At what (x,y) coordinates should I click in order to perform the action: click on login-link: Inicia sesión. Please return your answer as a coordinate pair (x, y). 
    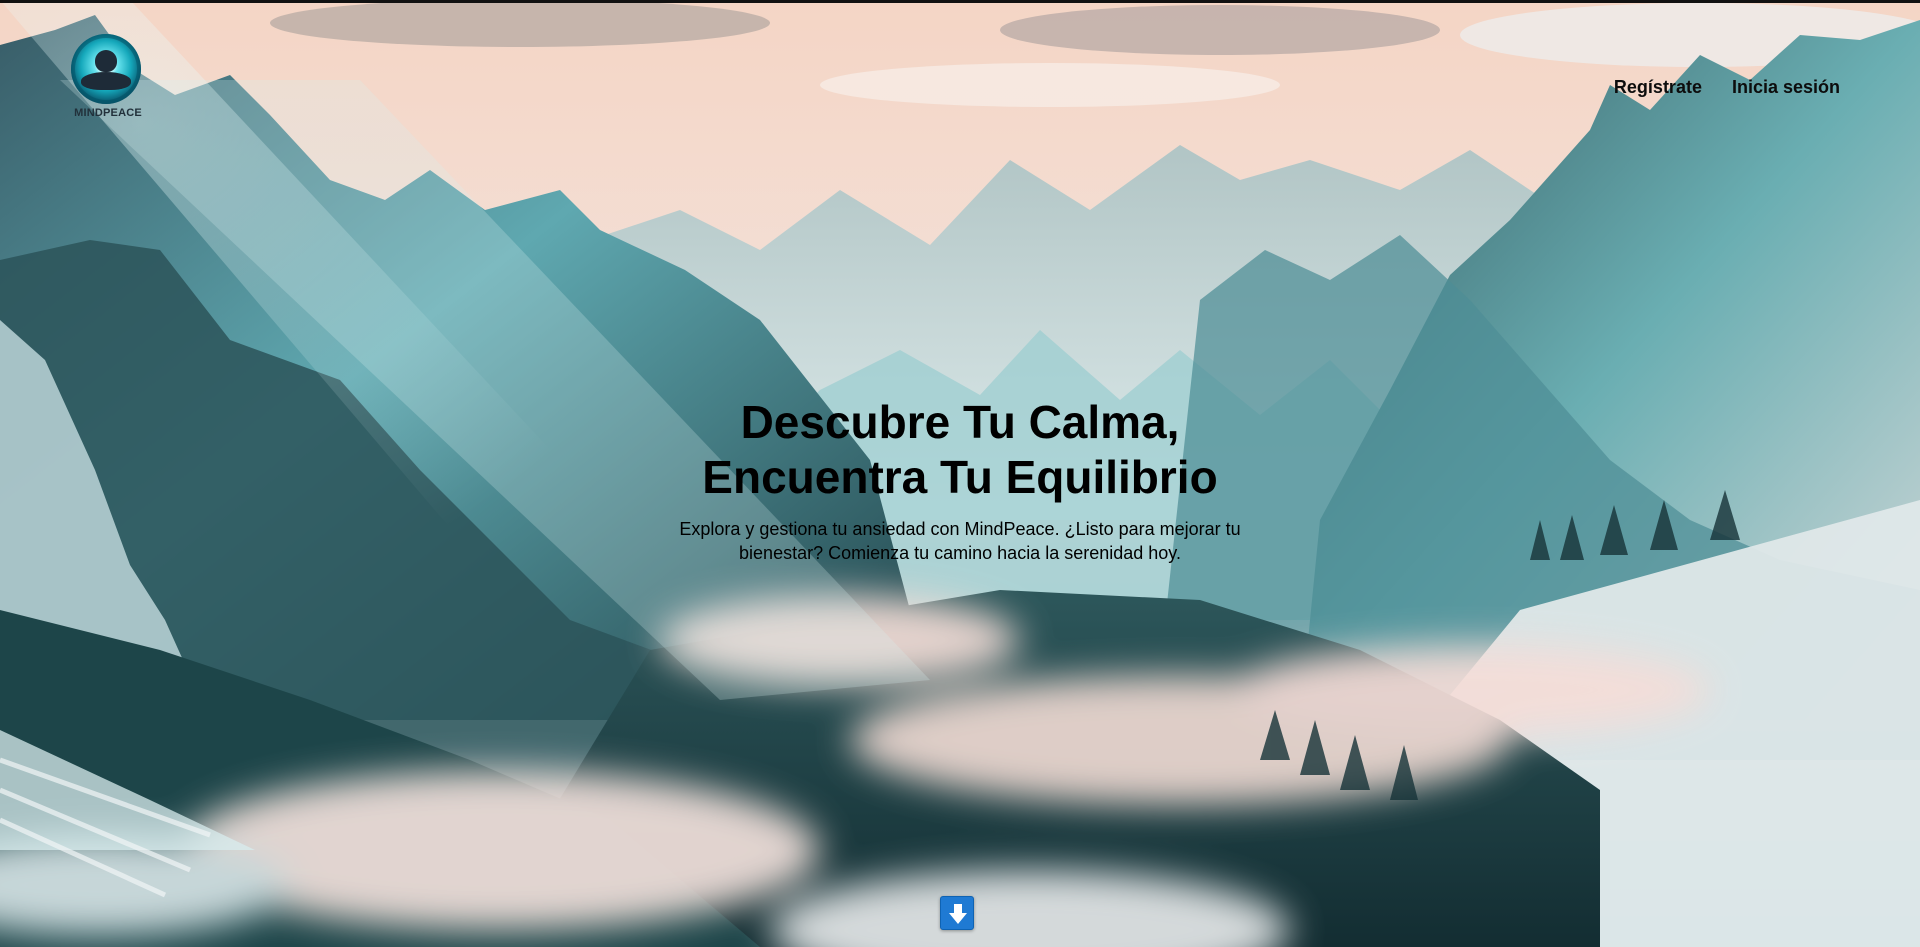
    Looking at the image, I should click on (1786, 87).